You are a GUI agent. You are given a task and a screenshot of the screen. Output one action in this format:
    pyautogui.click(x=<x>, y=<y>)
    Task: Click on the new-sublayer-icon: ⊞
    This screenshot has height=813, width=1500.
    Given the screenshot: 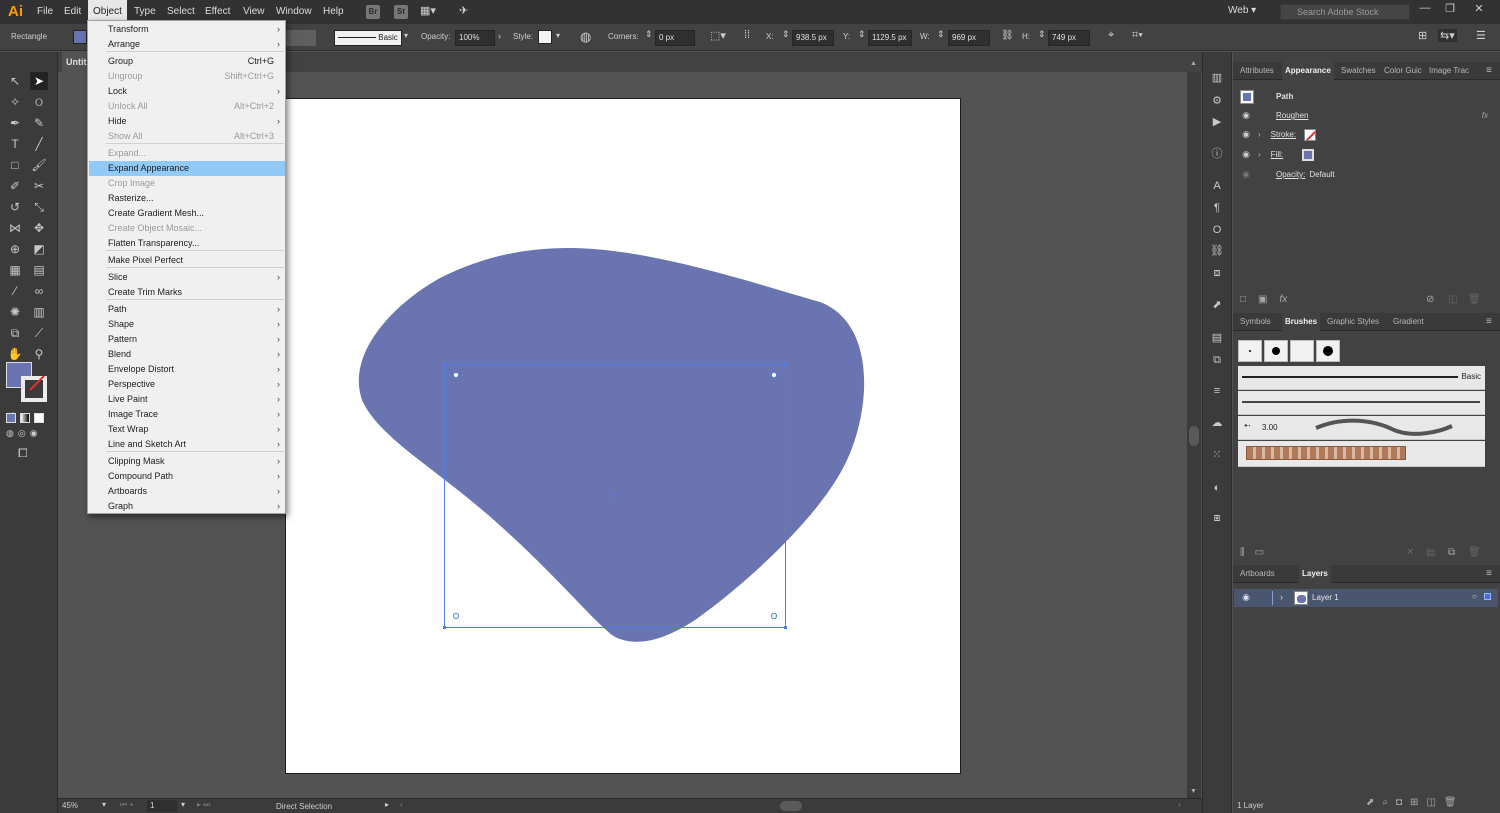 What is the action you would take?
    pyautogui.click(x=1414, y=802)
    